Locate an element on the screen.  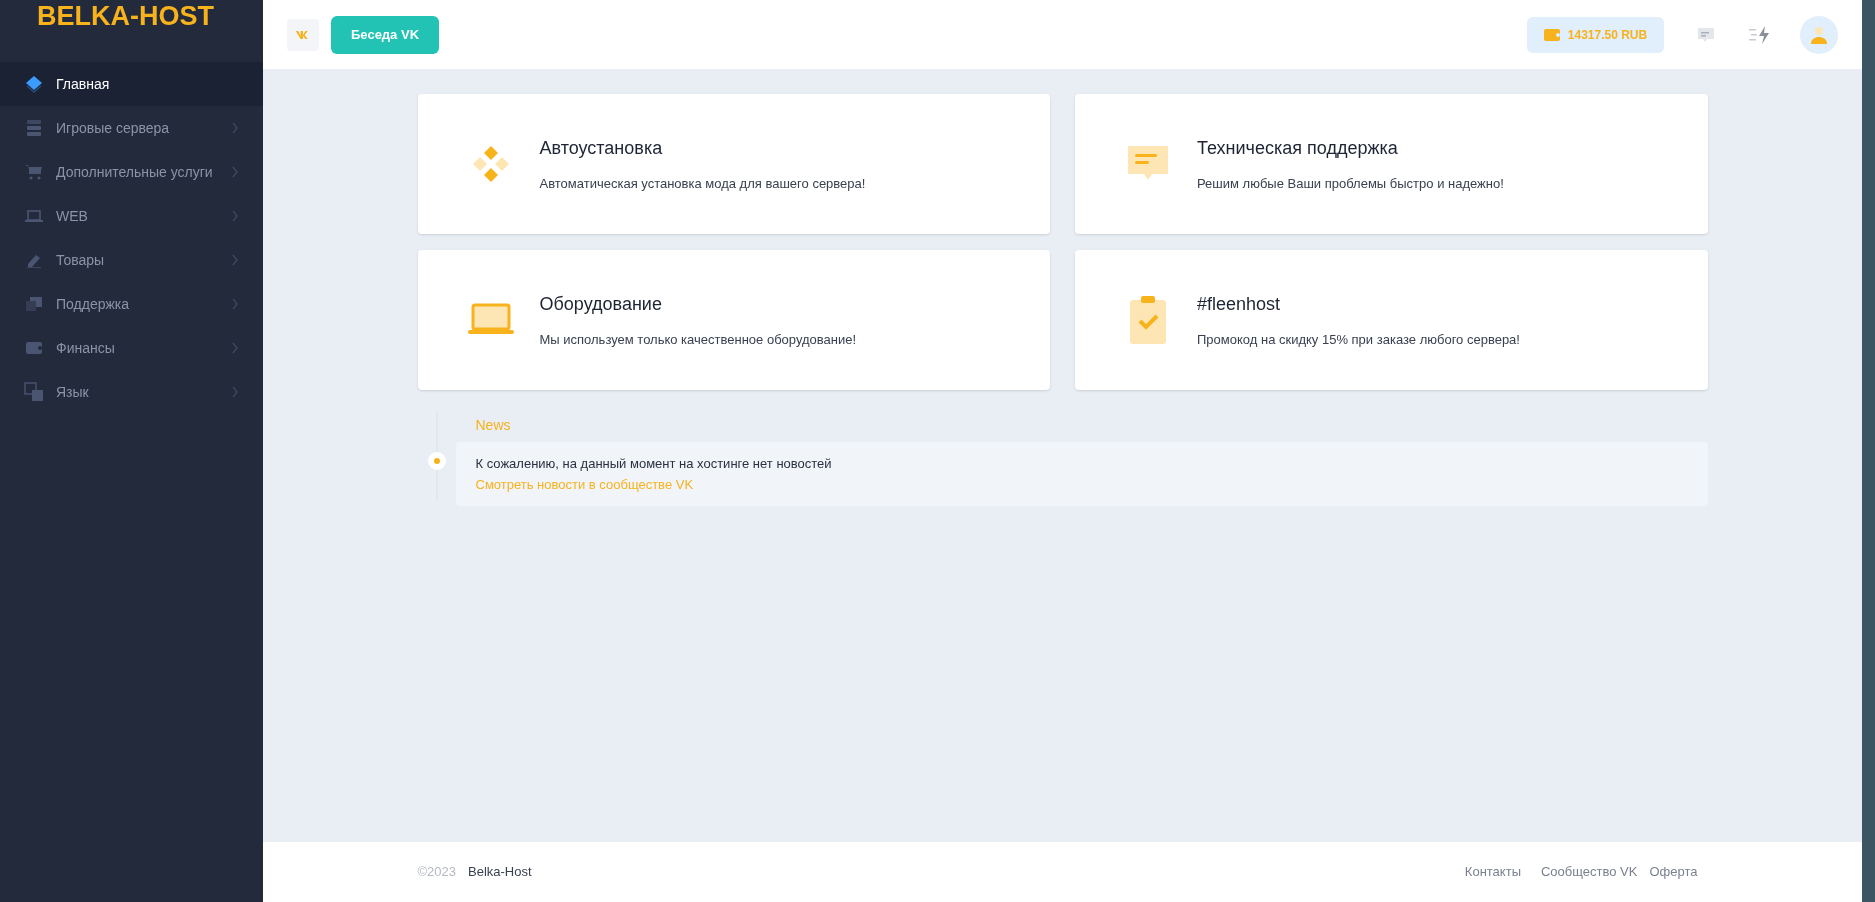
lightning-icon is located at coordinates (1760, 34).